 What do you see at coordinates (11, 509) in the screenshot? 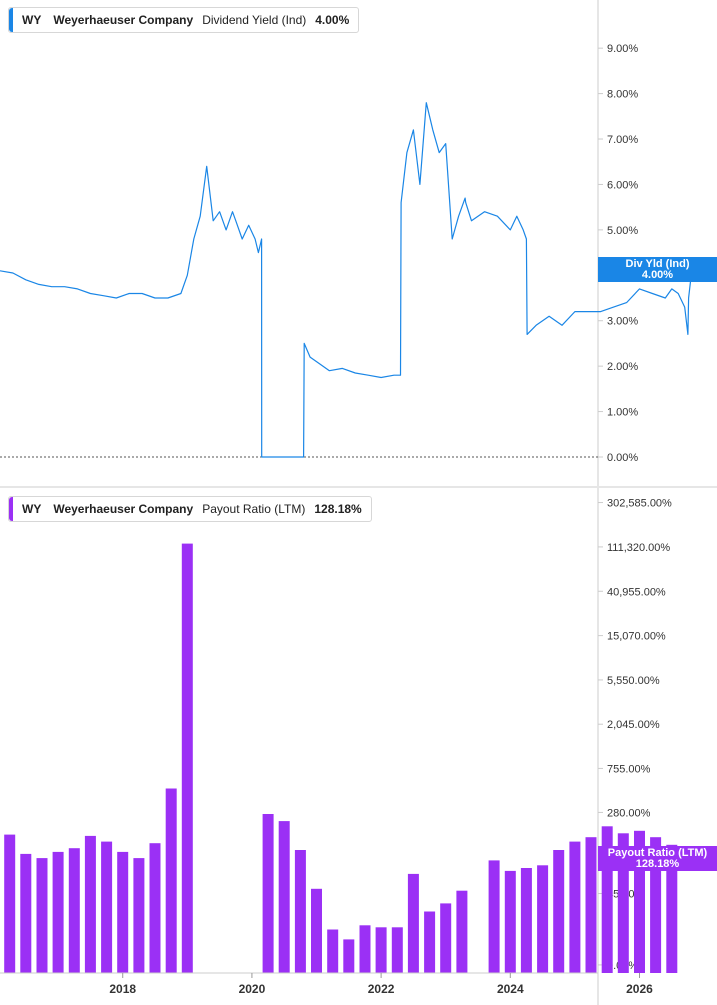
I see `payout-legend-swatch` at bounding box center [11, 509].